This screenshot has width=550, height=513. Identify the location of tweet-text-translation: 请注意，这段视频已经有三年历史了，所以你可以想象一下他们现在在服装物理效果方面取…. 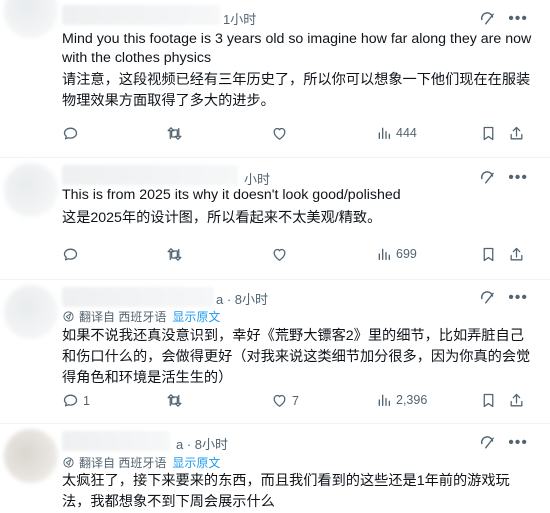
(296, 90).